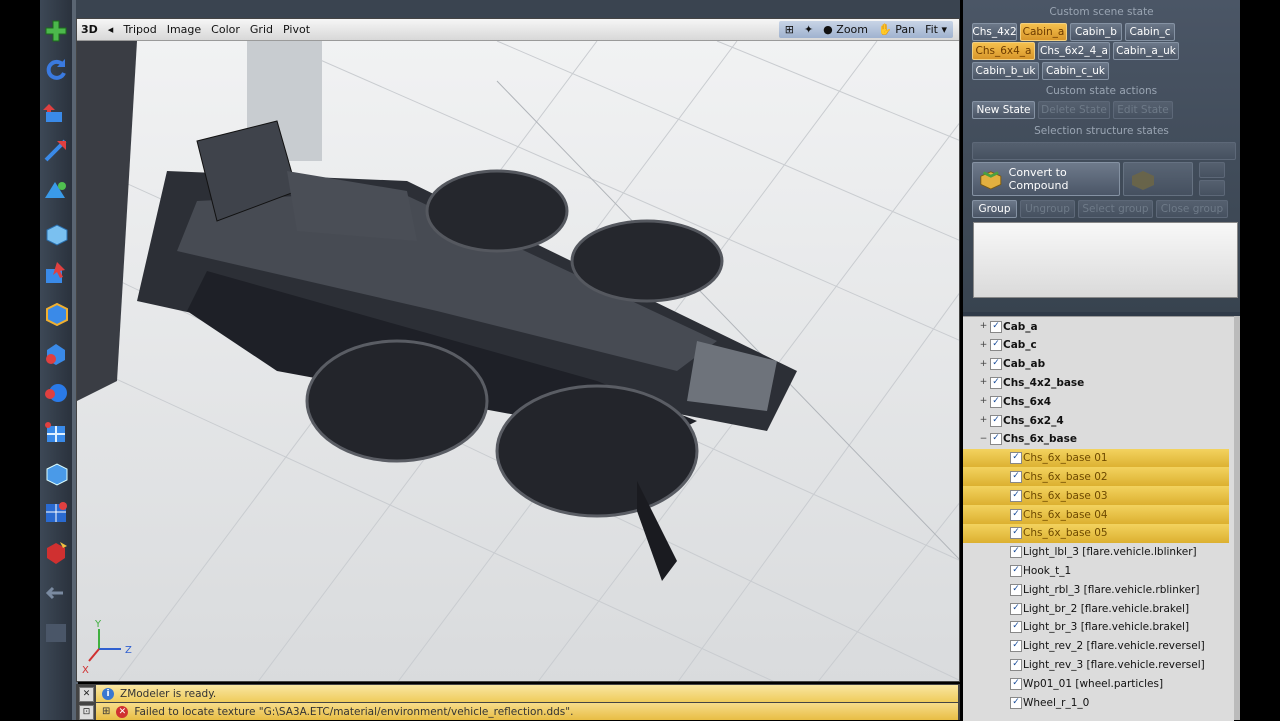 The height and width of the screenshot is (721, 1280). Describe the element at coordinates (56, 593) in the screenshot. I see `arrow-icon` at that location.